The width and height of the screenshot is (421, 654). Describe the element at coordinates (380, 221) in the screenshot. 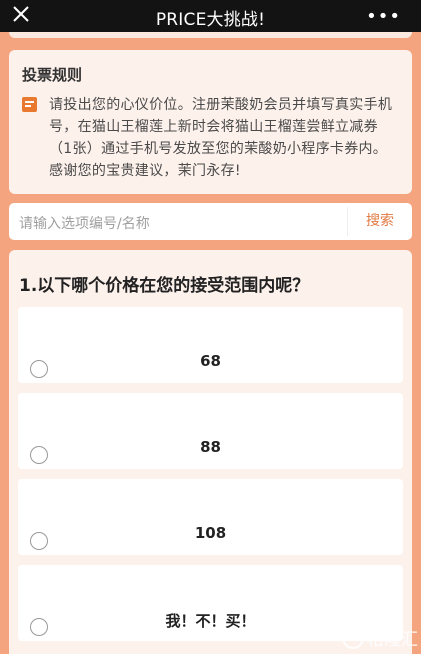

I see `search-button: 搜索` at that location.